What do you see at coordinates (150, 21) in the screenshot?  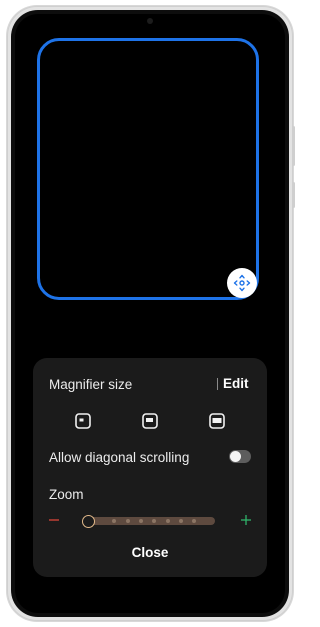 I see `front-camera` at bounding box center [150, 21].